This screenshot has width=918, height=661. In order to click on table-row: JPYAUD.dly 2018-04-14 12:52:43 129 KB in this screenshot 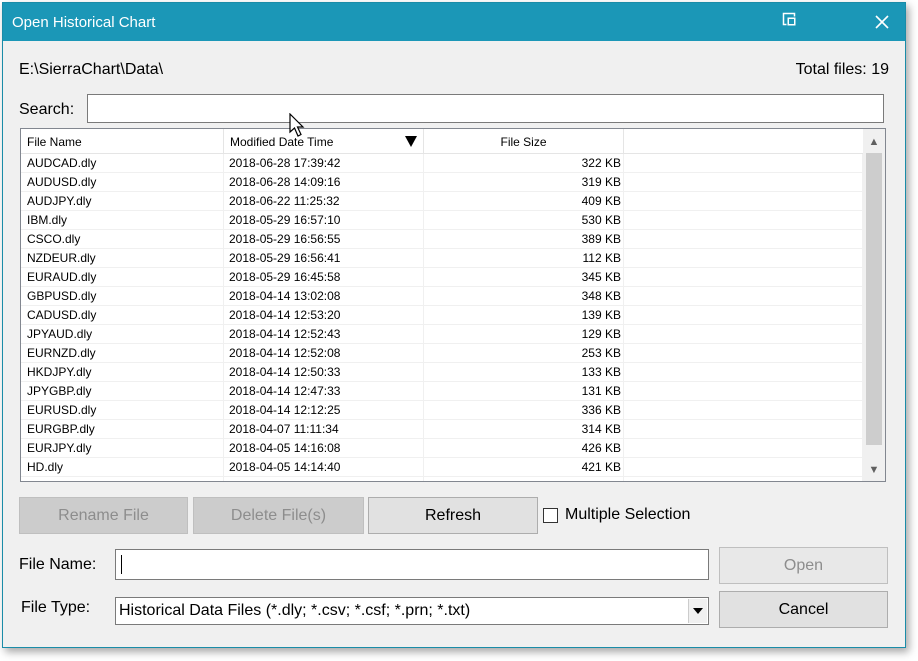, I will do `click(442, 334)`.